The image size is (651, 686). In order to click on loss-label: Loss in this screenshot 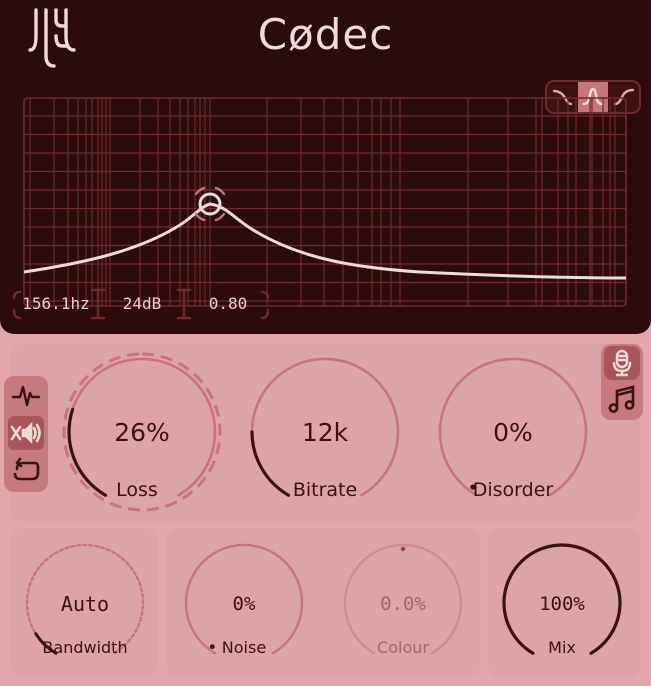, I will do `click(137, 490)`.